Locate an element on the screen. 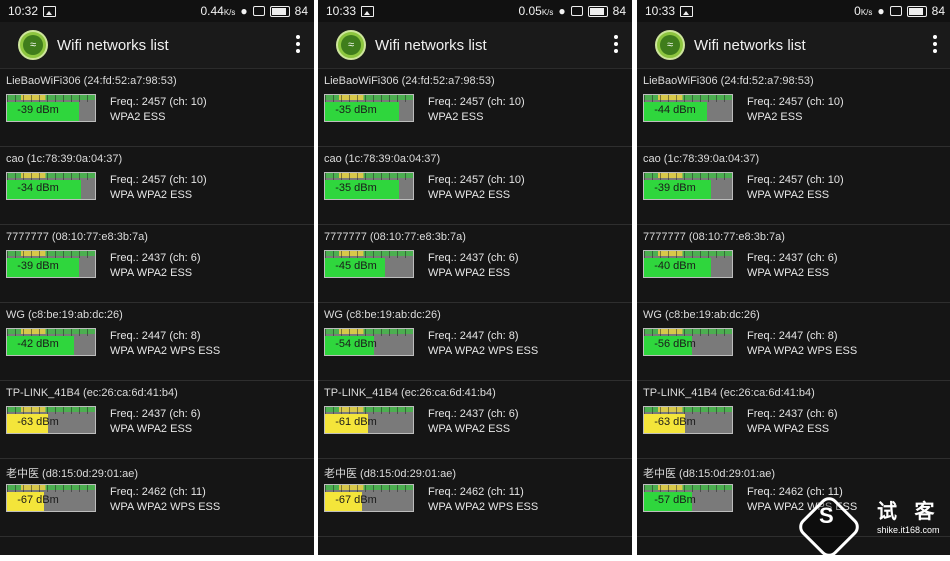 This screenshot has width=950, height=561. signal-meter: -56 dBm is located at coordinates (688, 342).